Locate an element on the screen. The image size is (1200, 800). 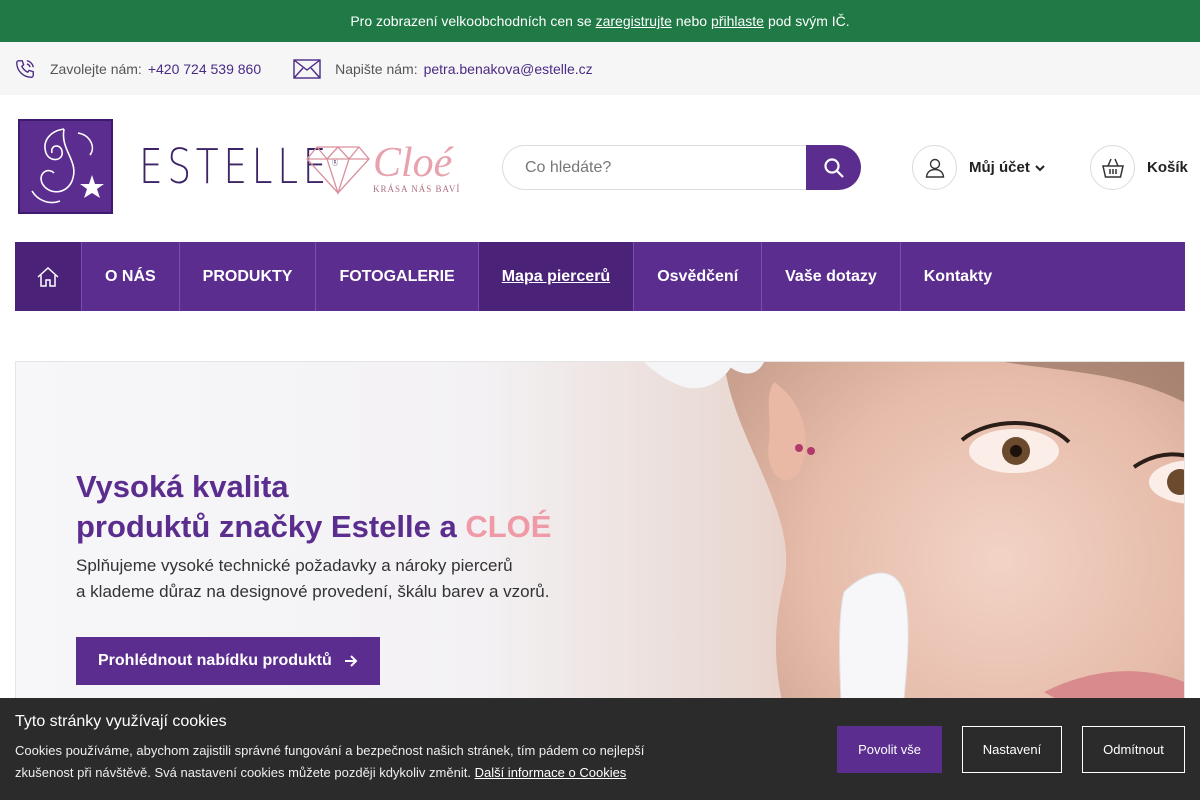
nav-item-o-nas: O NÁS is located at coordinates (131, 276).